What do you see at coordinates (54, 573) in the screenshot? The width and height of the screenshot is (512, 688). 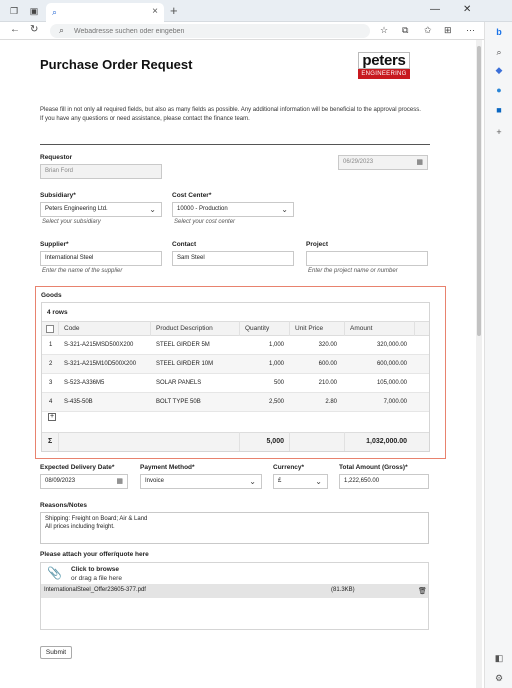 I see `paperclip-icon: 📎` at bounding box center [54, 573].